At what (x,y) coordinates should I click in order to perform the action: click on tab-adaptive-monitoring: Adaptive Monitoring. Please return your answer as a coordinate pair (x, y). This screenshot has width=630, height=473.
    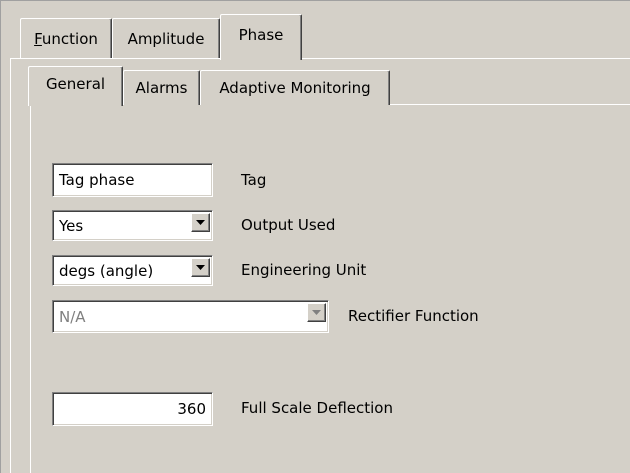
    Looking at the image, I should click on (295, 87).